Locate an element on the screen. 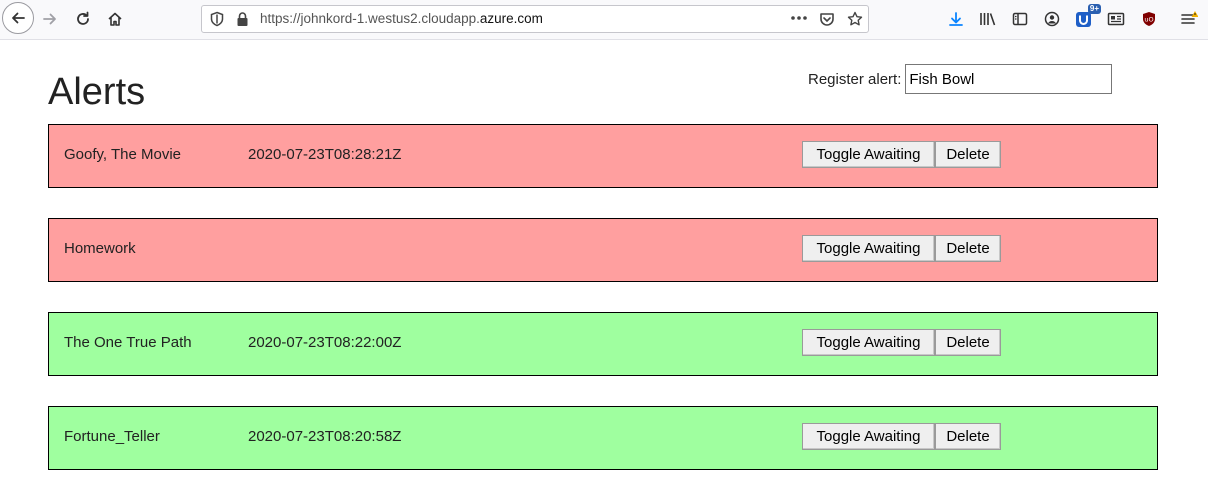  hamburger-menu-icon is located at coordinates (1189, 17).